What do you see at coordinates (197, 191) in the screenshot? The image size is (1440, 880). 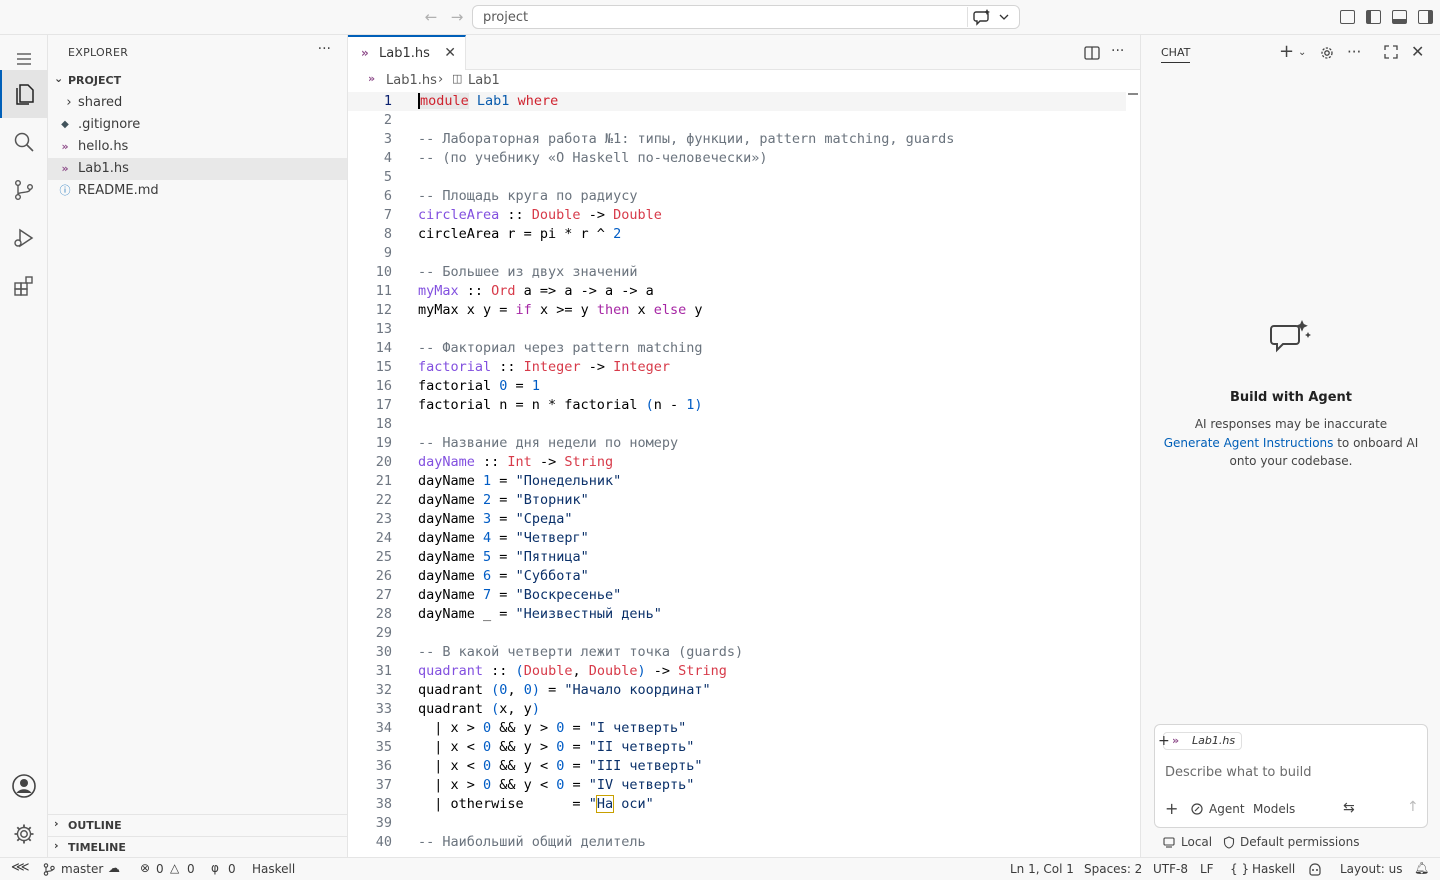 I see `tree-item-readme-md: ⓘ README.md` at bounding box center [197, 191].